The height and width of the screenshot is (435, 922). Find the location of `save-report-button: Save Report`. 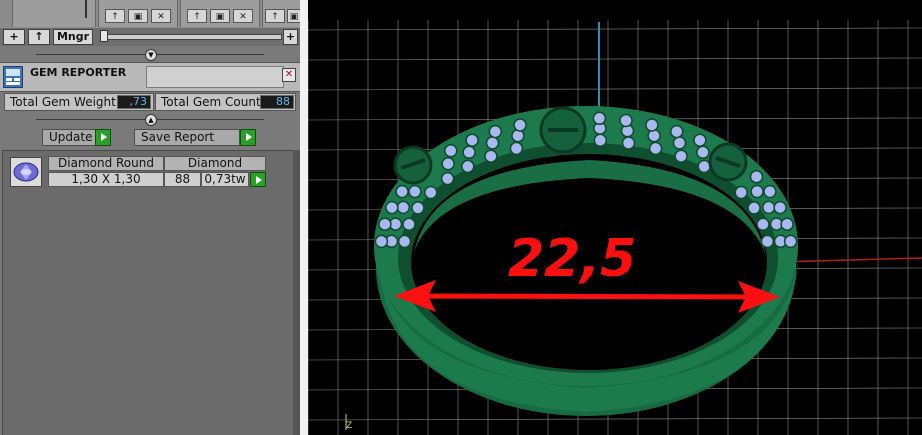

save-report-button: Save Report is located at coordinates (187, 137).